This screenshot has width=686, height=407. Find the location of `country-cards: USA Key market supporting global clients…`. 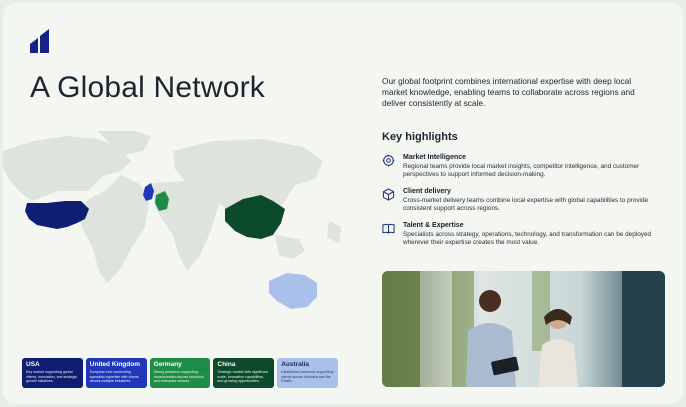

country-cards: USA Key market supporting global clients… is located at coordinates (180, 373).